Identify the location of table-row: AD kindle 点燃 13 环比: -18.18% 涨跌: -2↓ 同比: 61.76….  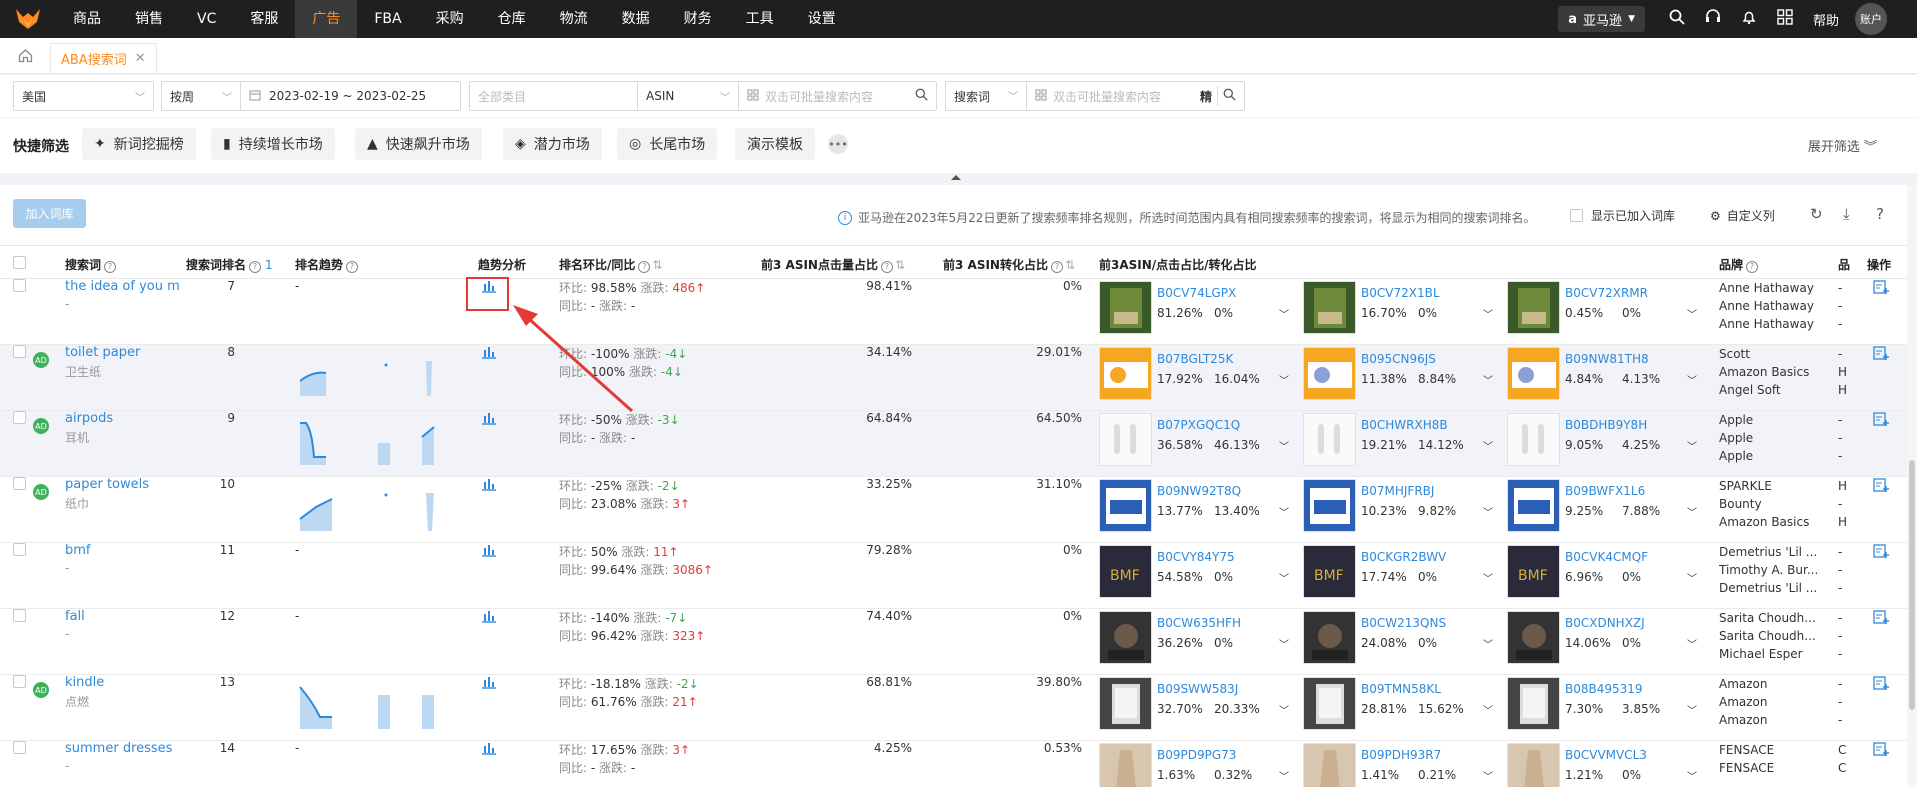
(958, 708).